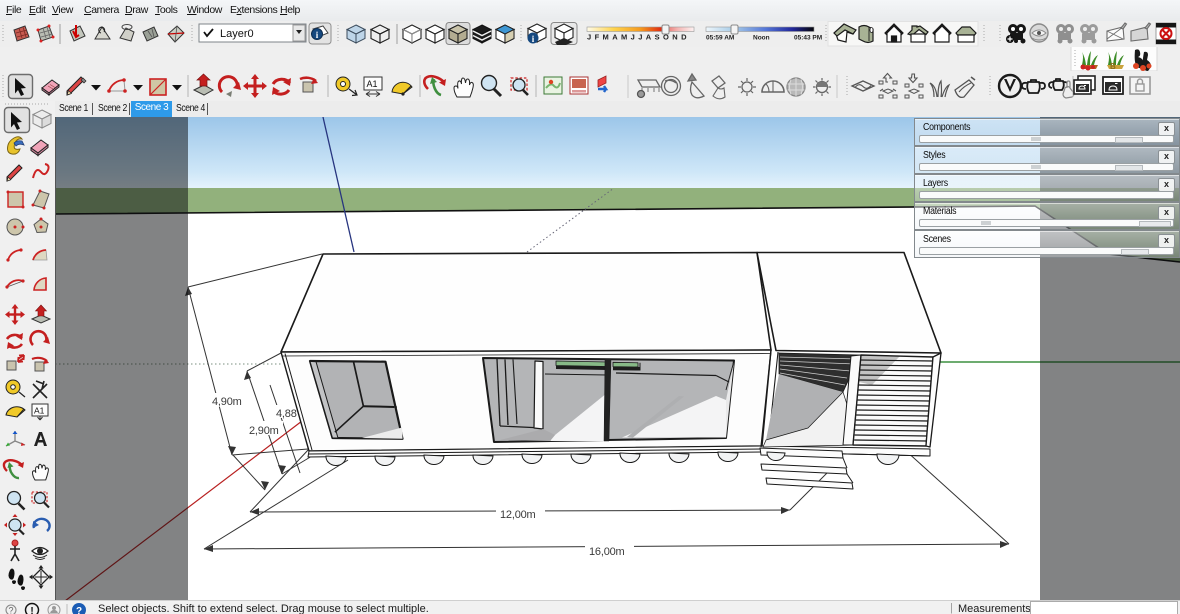 Image resolution: width=1180 pixels, height=614 pixels. What do you see at coordinates (518, 515) in the screenshot?
I see `svg-text: 12,00m` at bounding box center [518, 515].